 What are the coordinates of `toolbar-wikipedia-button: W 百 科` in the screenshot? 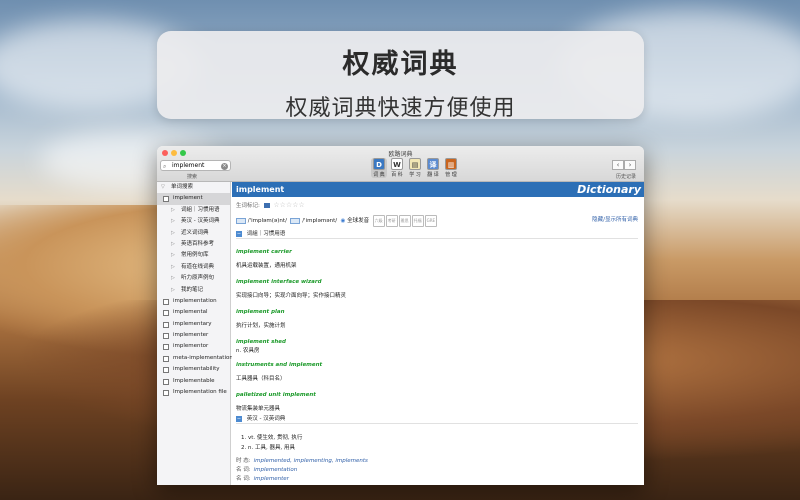 It's located at (397, 168).